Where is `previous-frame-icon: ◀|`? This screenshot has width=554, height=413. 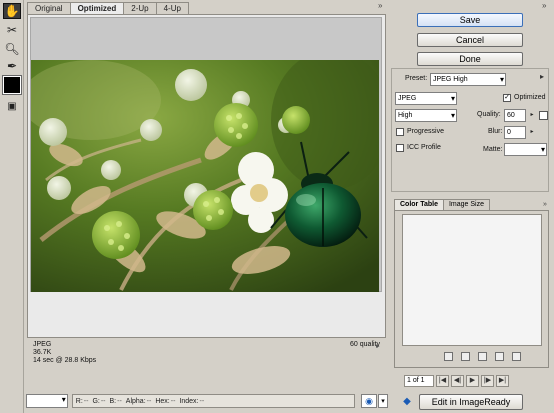
previous-frame-icon: ◀| is located at coordinates (457, 381).